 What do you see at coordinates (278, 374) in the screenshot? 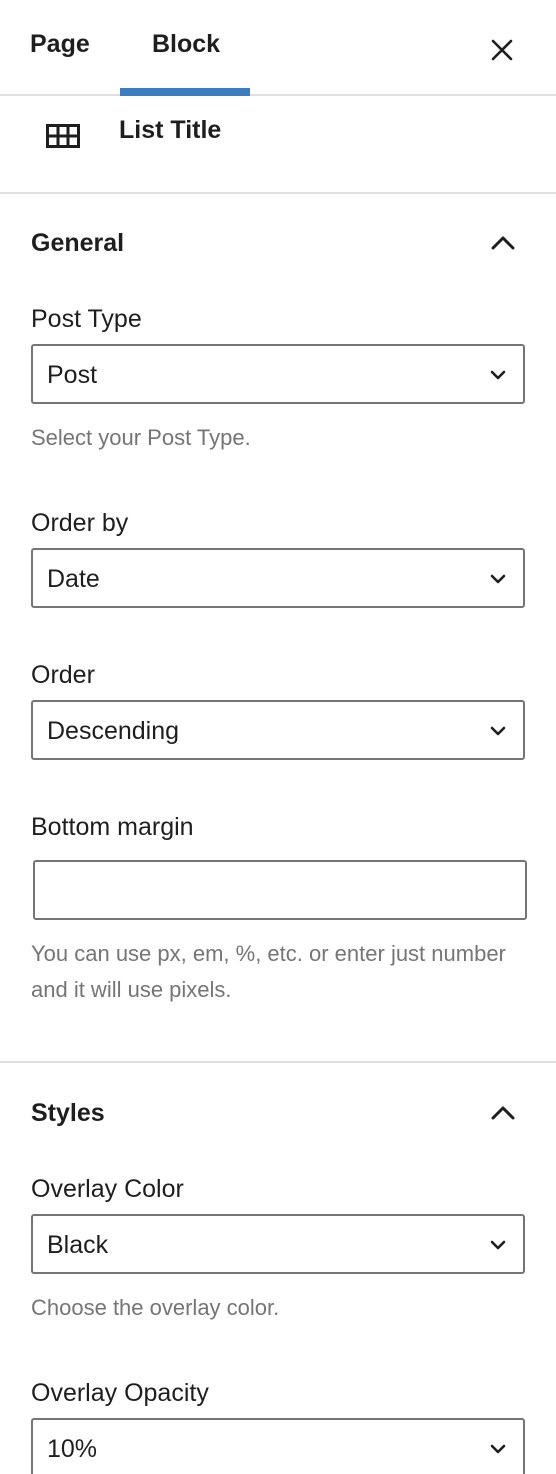
I see `post-type-select: Post` at bounding box center [278, 374].